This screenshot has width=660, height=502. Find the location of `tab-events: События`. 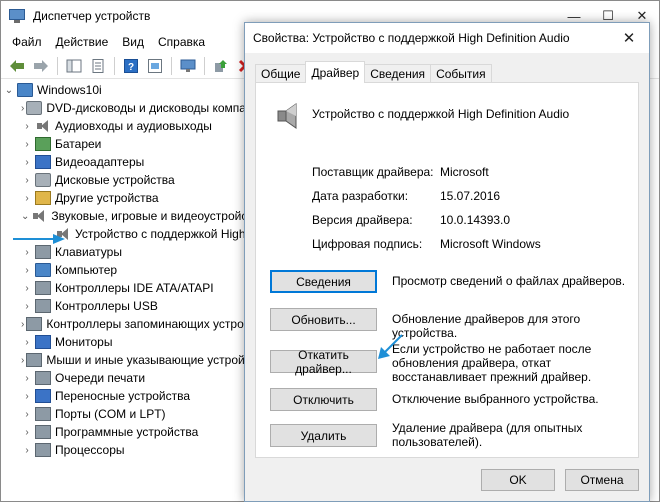

tab-events: События is located at coordinates (461, 73).